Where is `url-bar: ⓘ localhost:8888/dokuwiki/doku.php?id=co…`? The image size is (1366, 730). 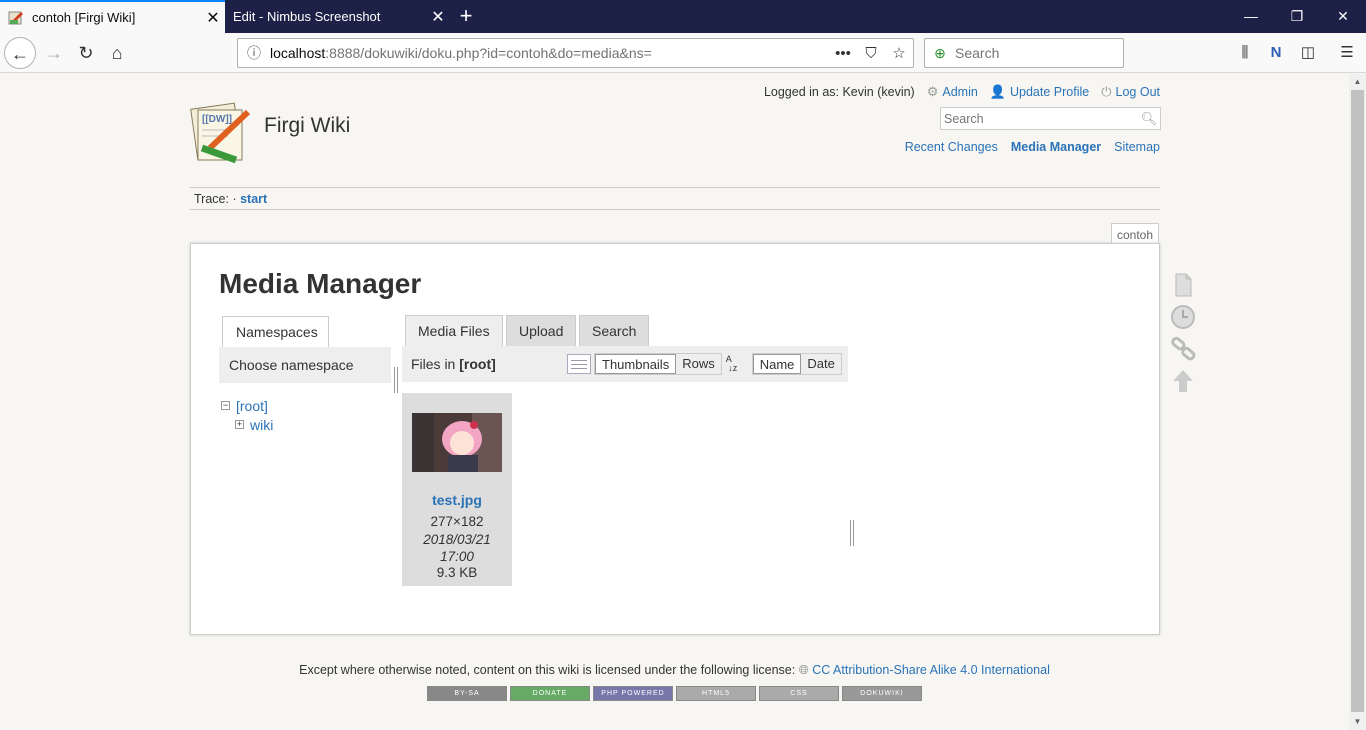 url-bar: ⓘ localhost:8888/dokuwiki/doku.php?id=co… is located at coordinates (575, 53).